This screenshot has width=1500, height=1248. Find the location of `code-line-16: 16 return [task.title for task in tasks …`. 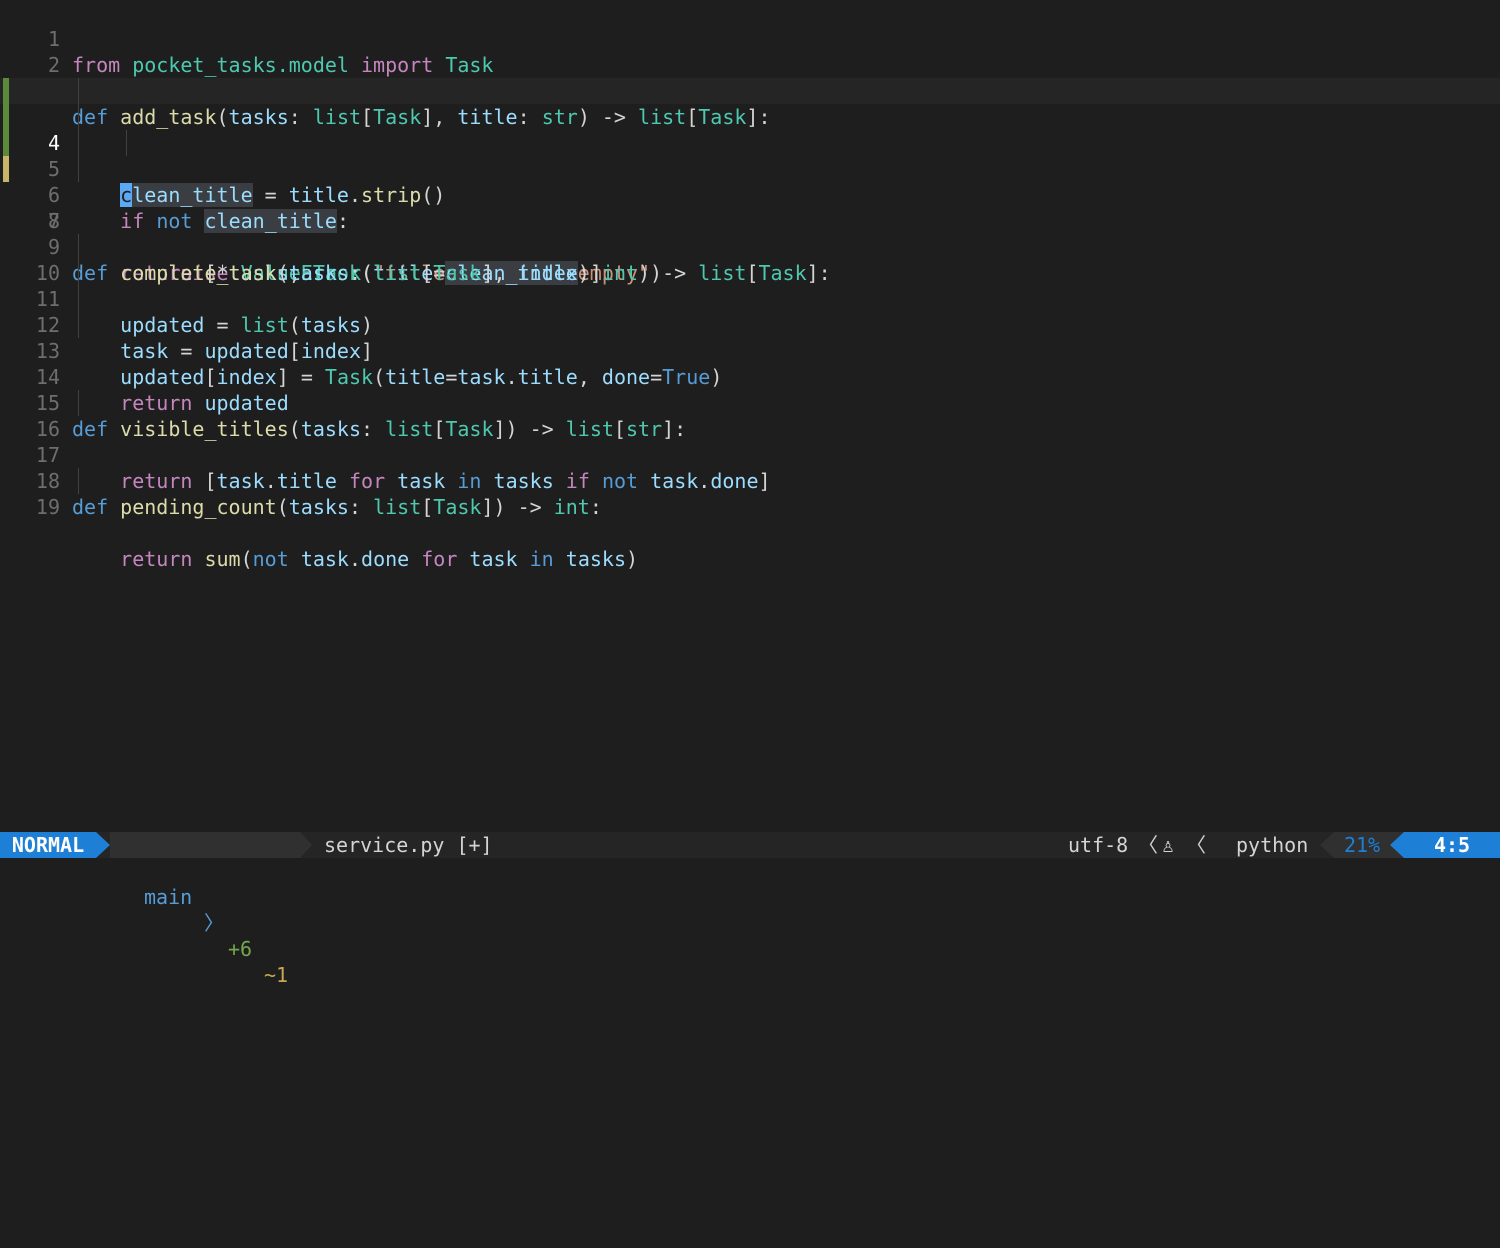

code-line-16: 16 return [task.title for task in tasks … is located at coordinates (750, 441).